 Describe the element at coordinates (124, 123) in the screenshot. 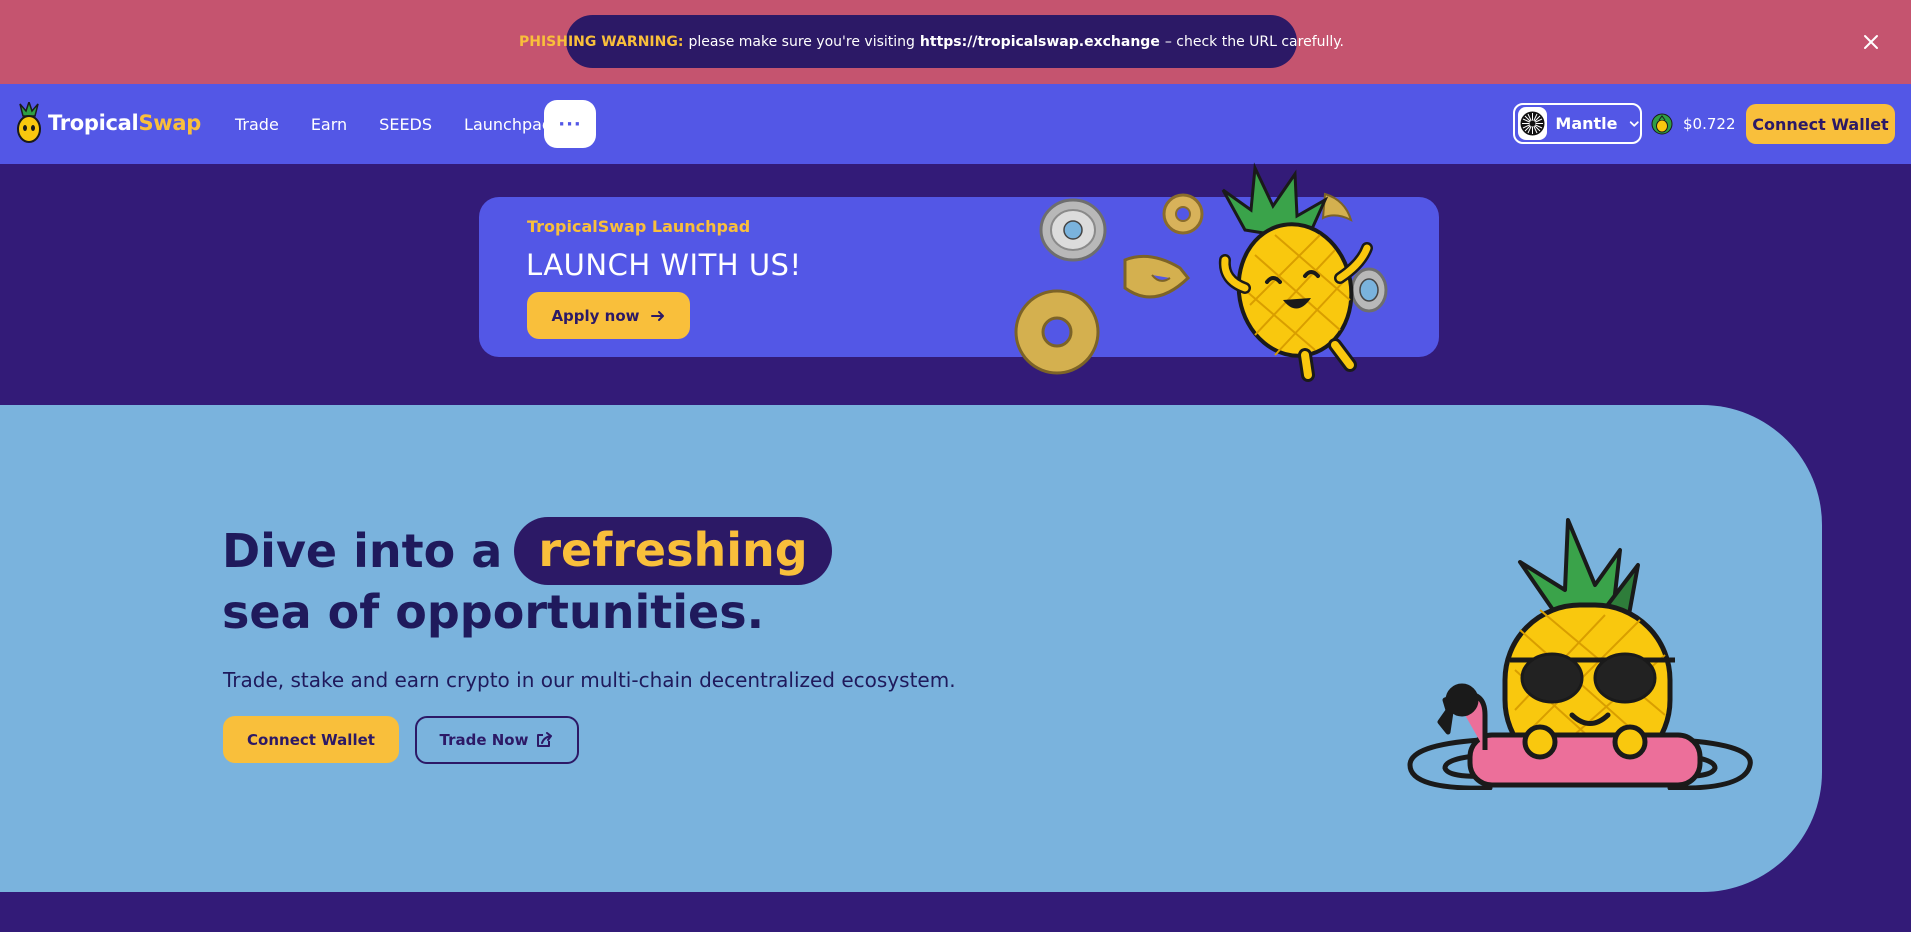

I see `logo-text: TropicalSwap` at that location.